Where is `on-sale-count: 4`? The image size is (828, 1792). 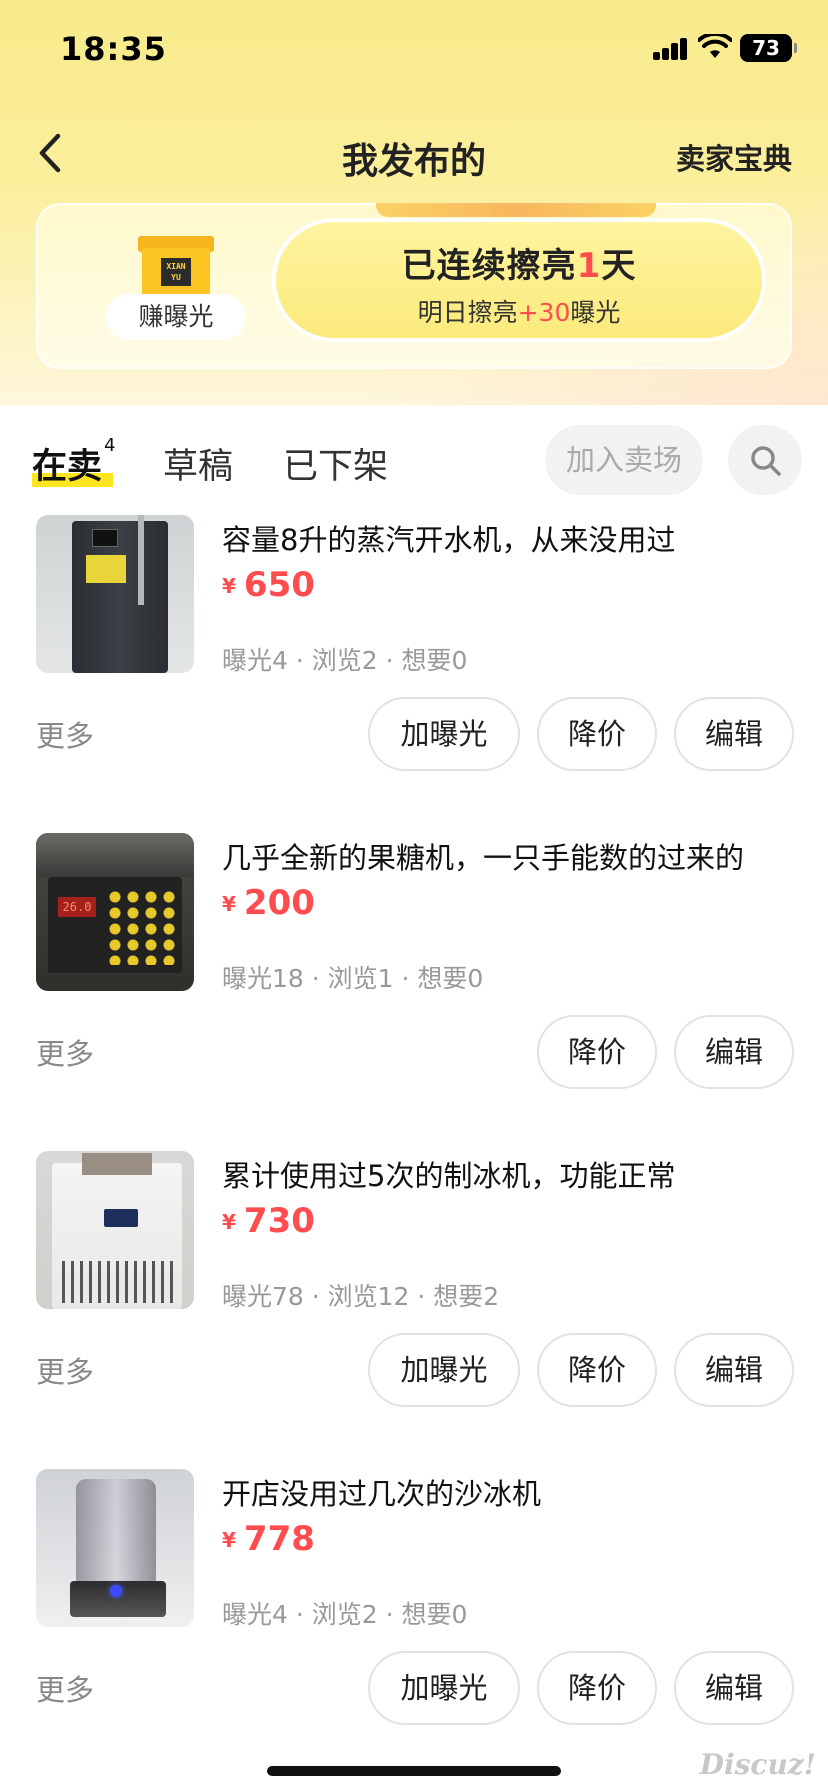 on-sale-count: 4 is located at coordinates (110, 446).